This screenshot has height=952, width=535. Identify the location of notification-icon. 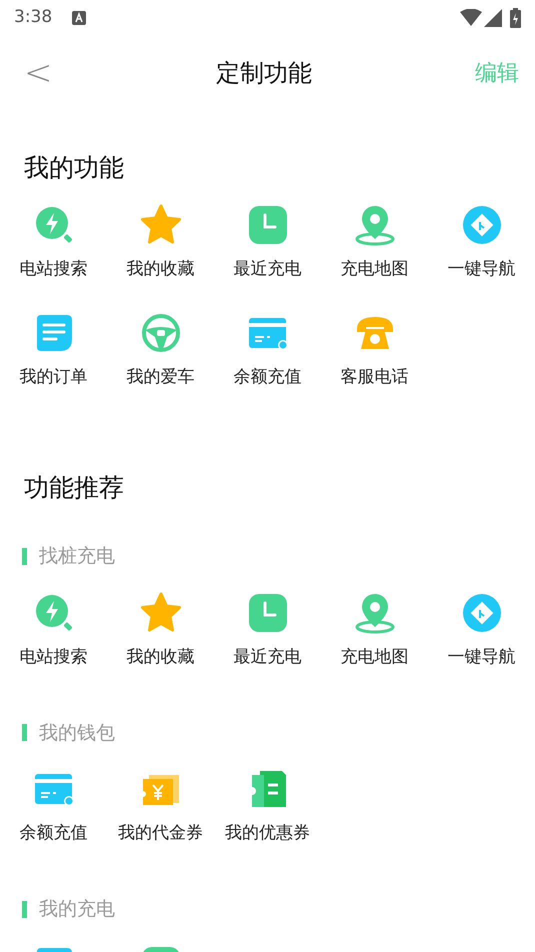
(79, 17).